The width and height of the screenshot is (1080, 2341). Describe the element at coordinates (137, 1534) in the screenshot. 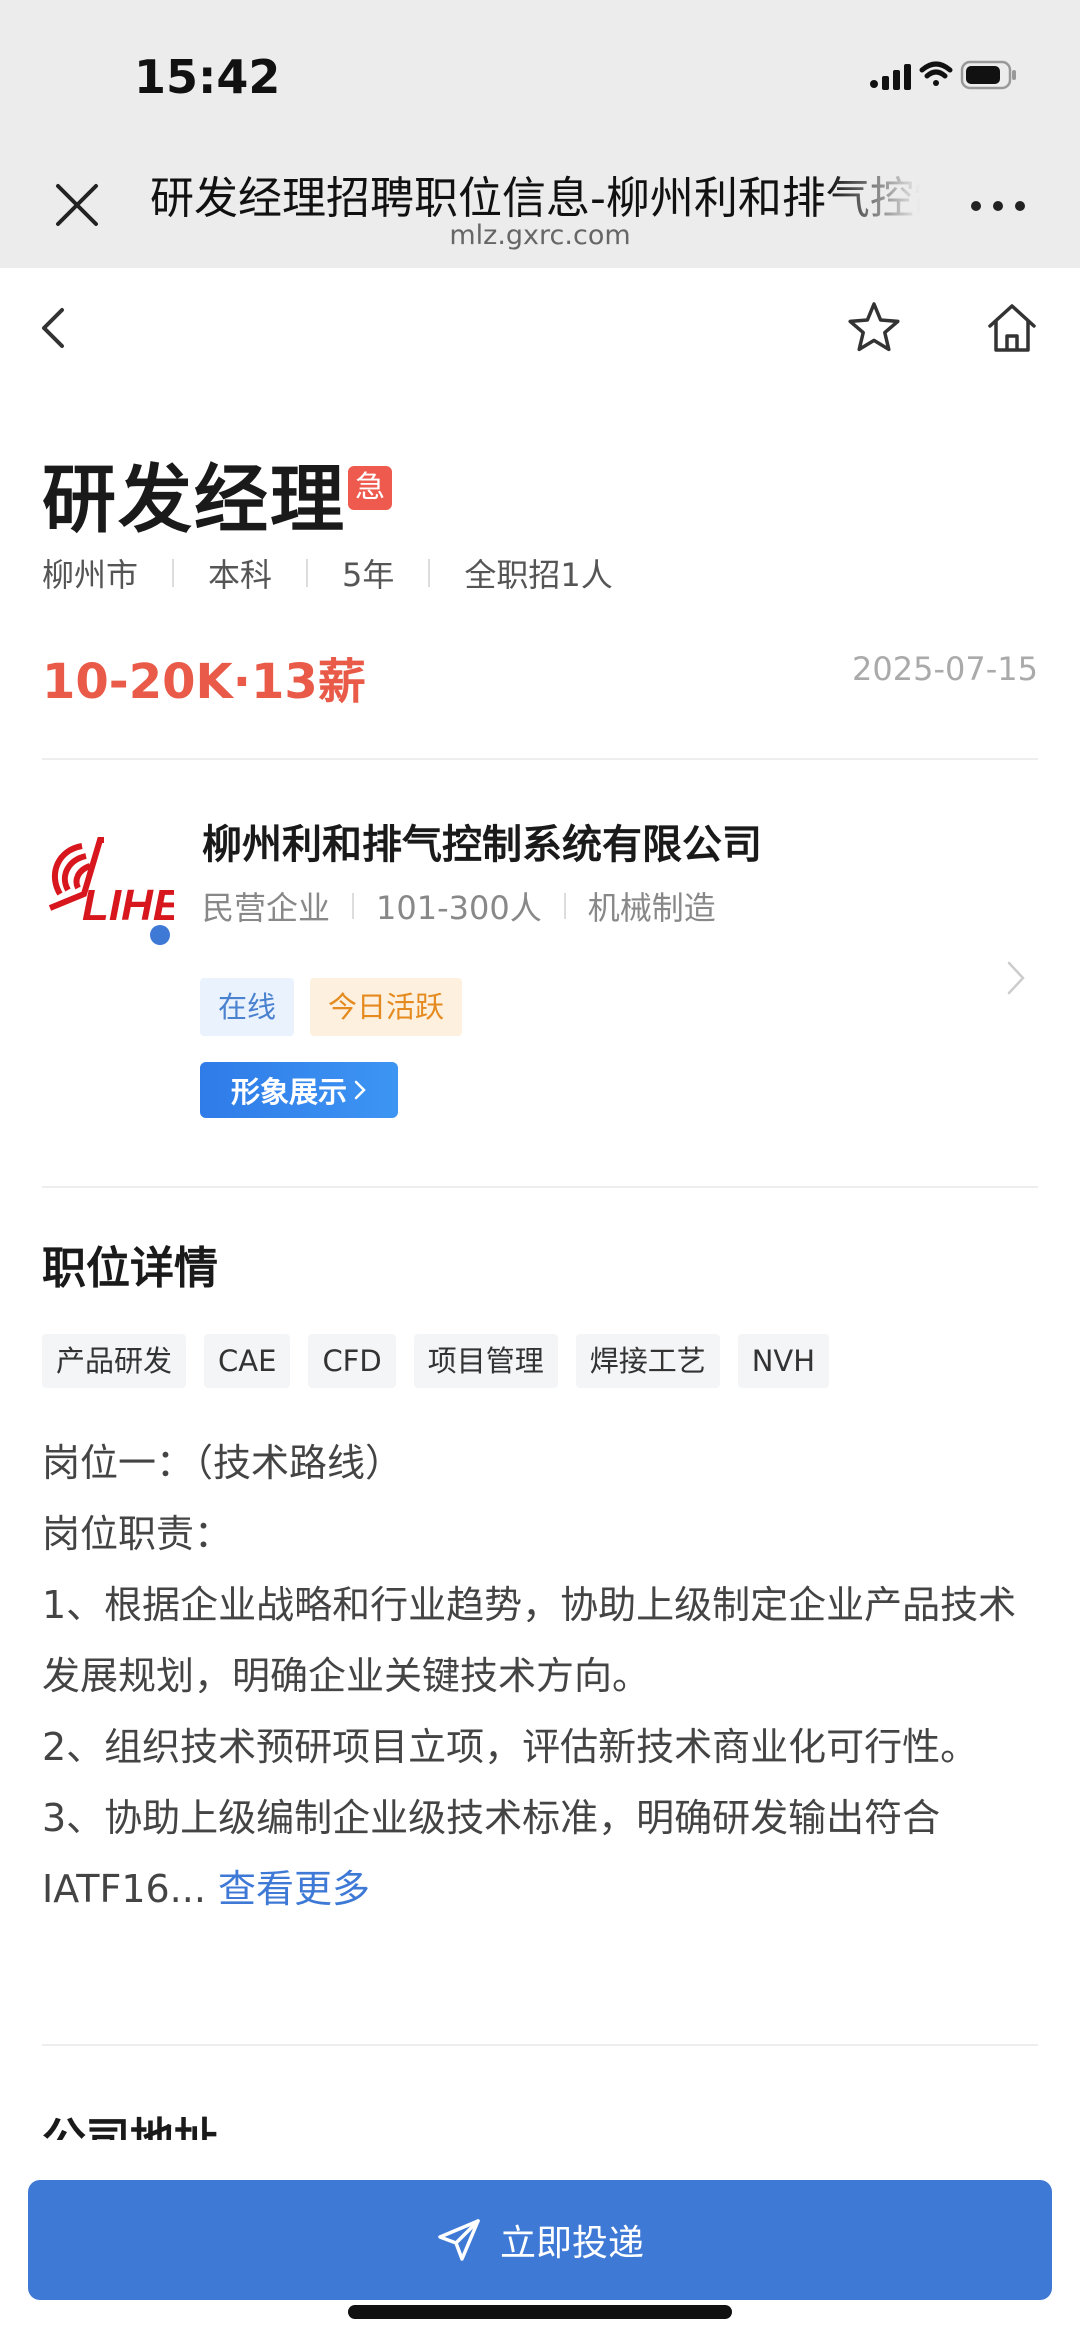

I see `description-line: 岗位职责：` at that location.